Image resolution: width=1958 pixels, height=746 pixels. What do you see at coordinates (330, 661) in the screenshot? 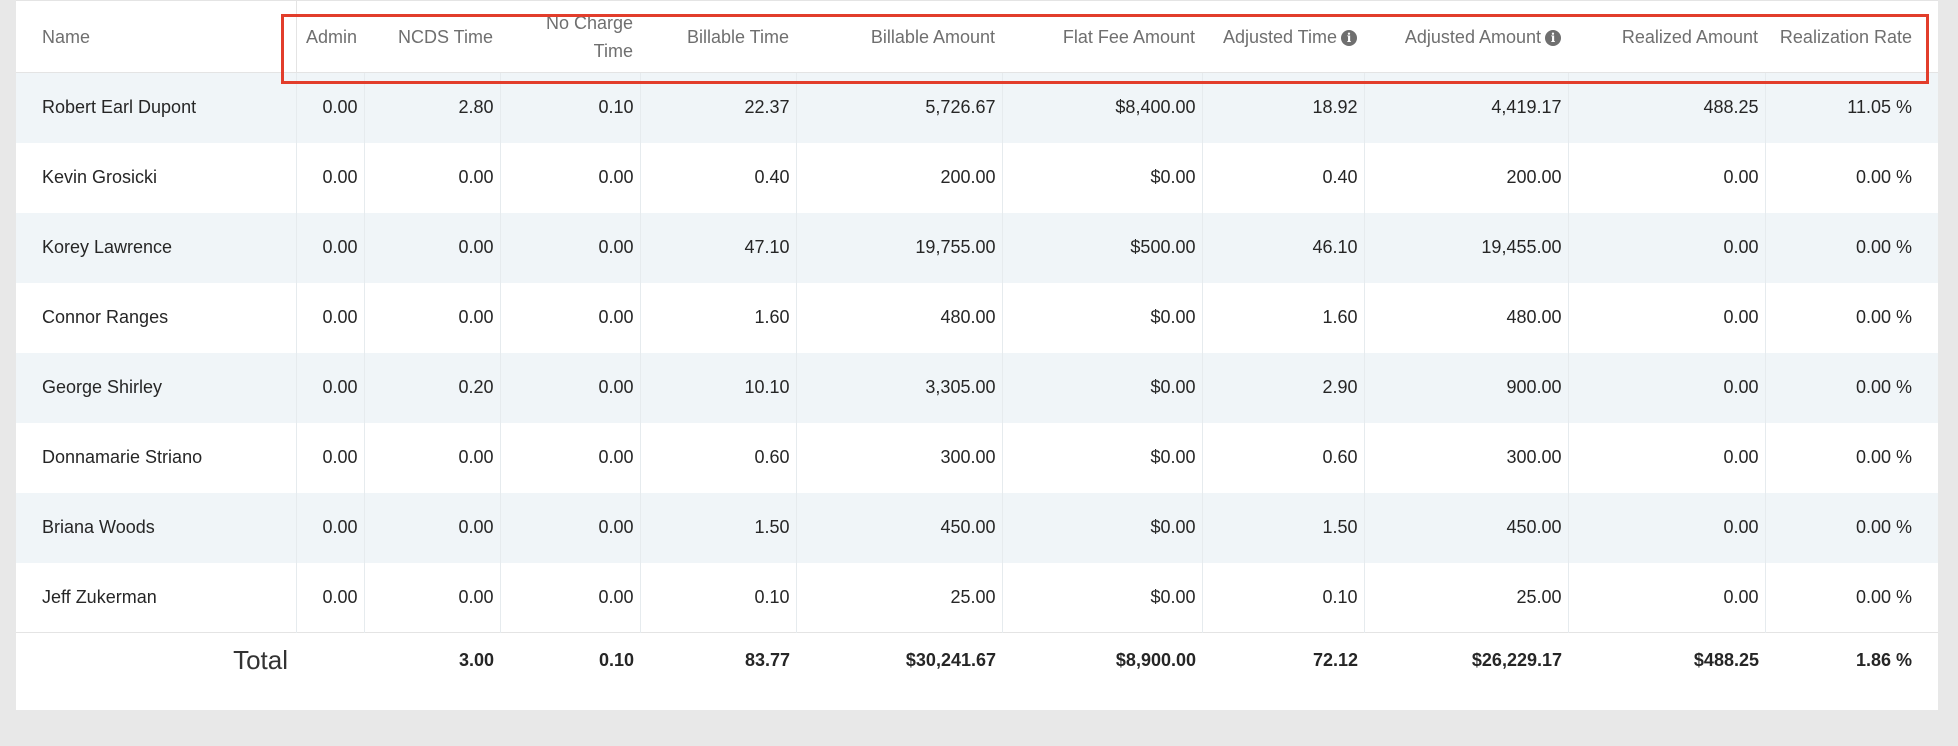
I see `total-admin` at bounding box center [330, 661].